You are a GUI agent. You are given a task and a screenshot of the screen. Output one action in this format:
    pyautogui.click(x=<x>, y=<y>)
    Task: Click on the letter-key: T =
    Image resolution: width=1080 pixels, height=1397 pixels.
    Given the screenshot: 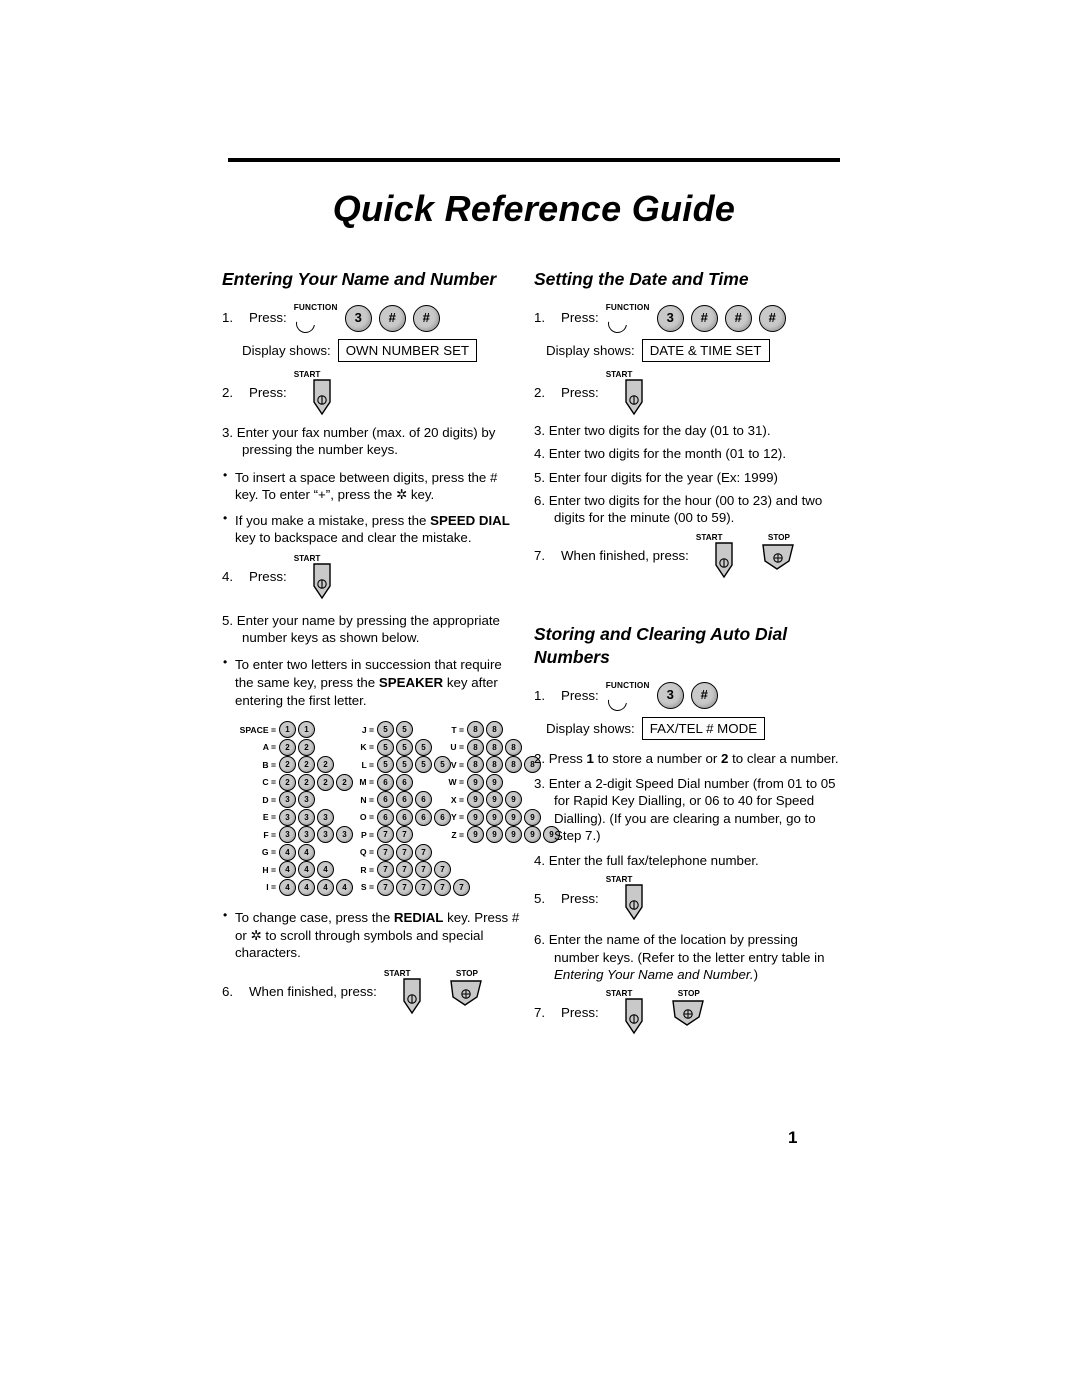 What is the action you would take?
    pyautogui.click(x=457, y=729)
    